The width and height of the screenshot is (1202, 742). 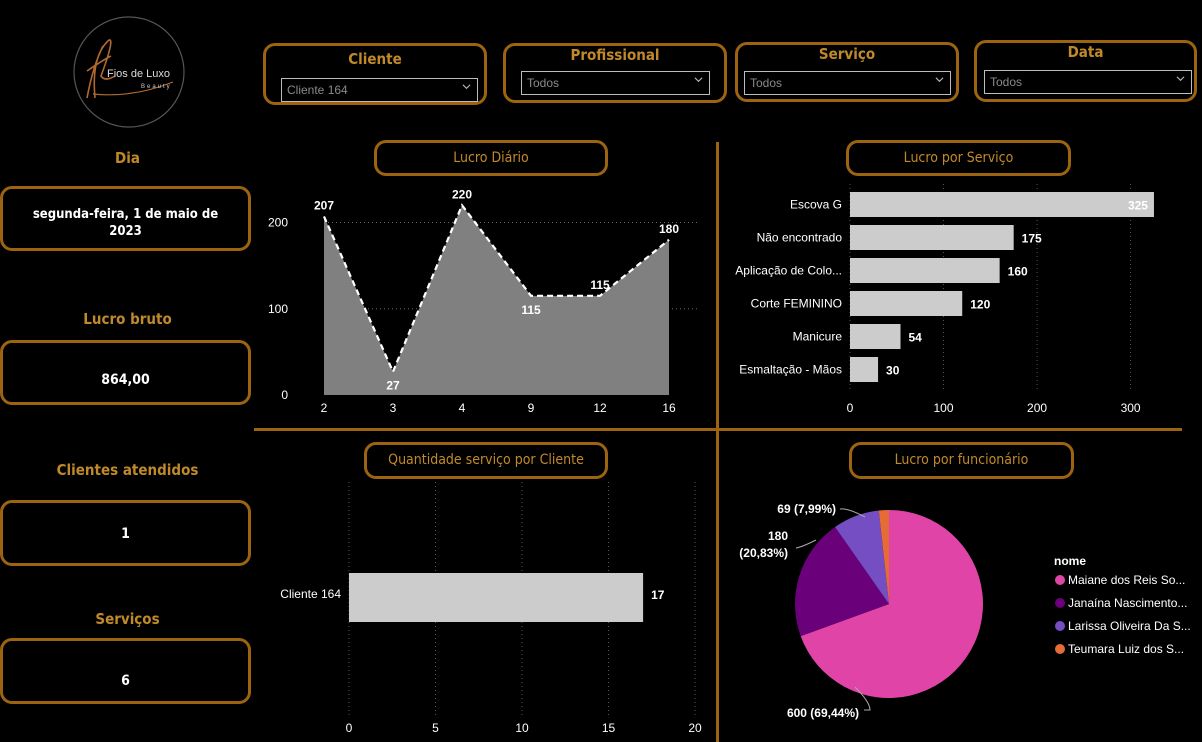 I want to click on filter-cliente-title: Cliente, so click(x=375, y=59).